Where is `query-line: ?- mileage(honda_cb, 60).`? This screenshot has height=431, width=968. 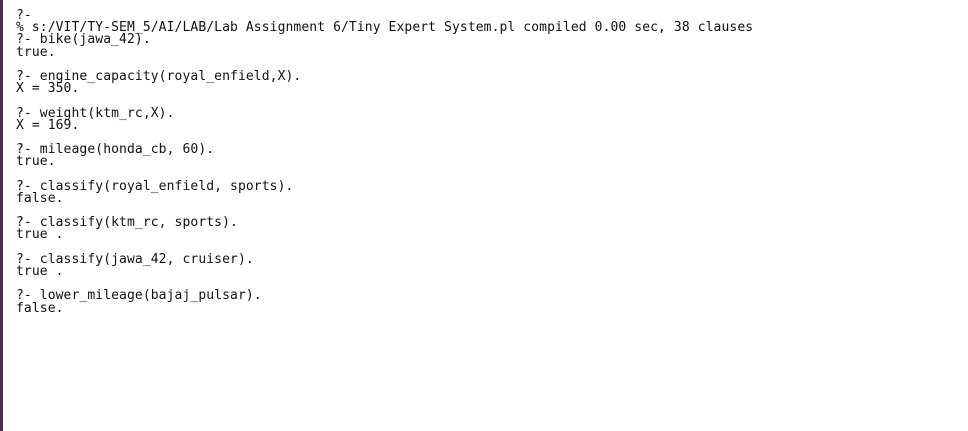 query-line: ?- mileage(honda_cb, 60). is located at coordinates (115, 150).